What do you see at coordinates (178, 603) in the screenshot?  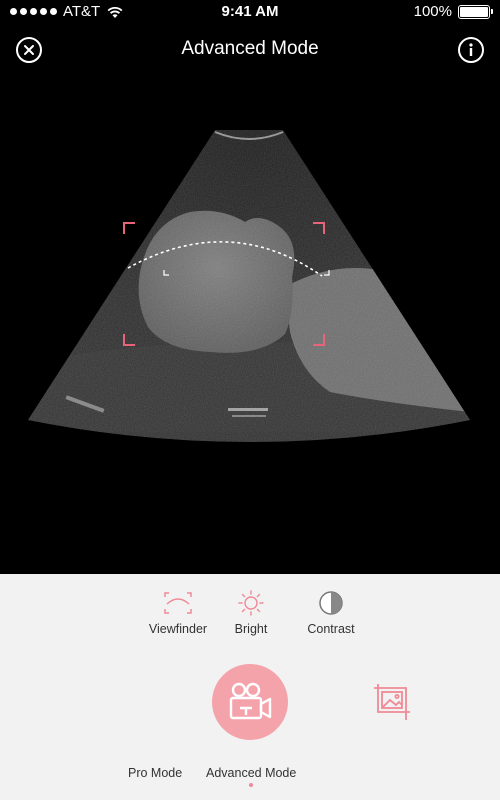 I see `viewfinder-icon` at bounding box center [178, 603].